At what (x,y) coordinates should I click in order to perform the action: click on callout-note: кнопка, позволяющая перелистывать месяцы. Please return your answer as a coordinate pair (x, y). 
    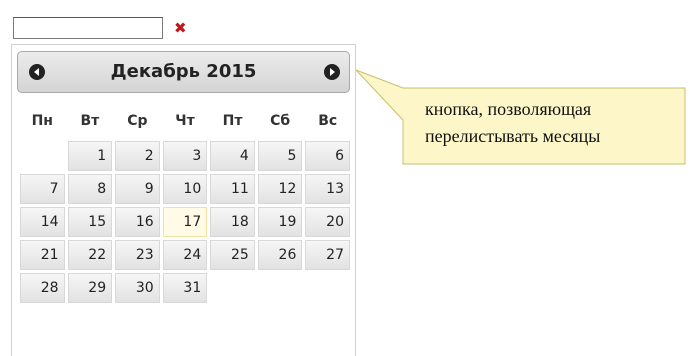
    Looking at the image, I should click on (544, 126).